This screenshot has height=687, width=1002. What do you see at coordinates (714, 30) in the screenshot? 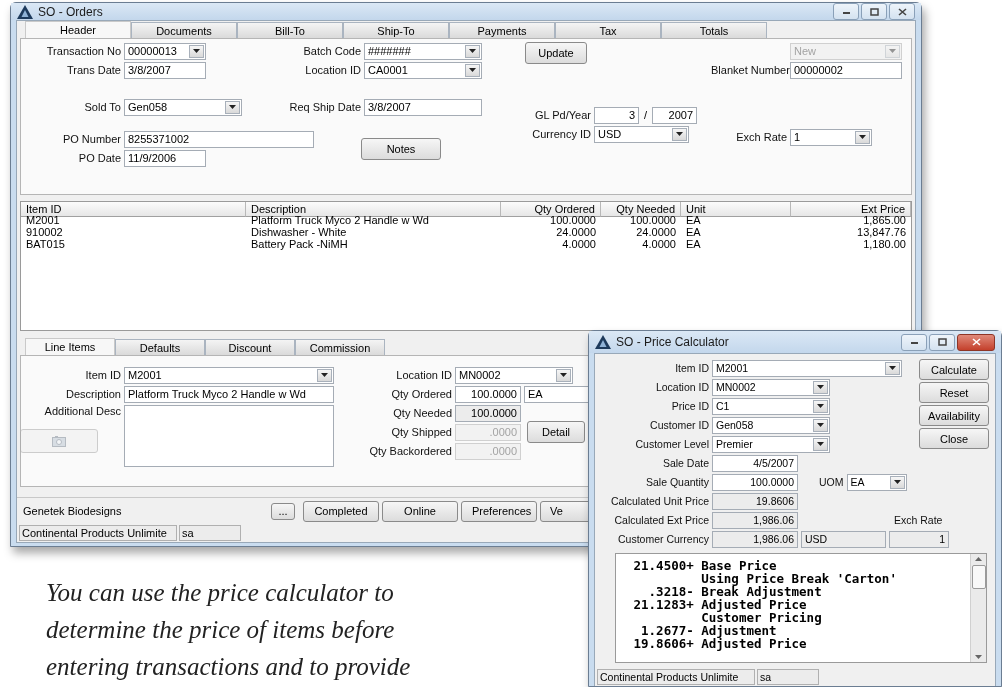
I see `tab: Totals` at bounding box center [714, 30].